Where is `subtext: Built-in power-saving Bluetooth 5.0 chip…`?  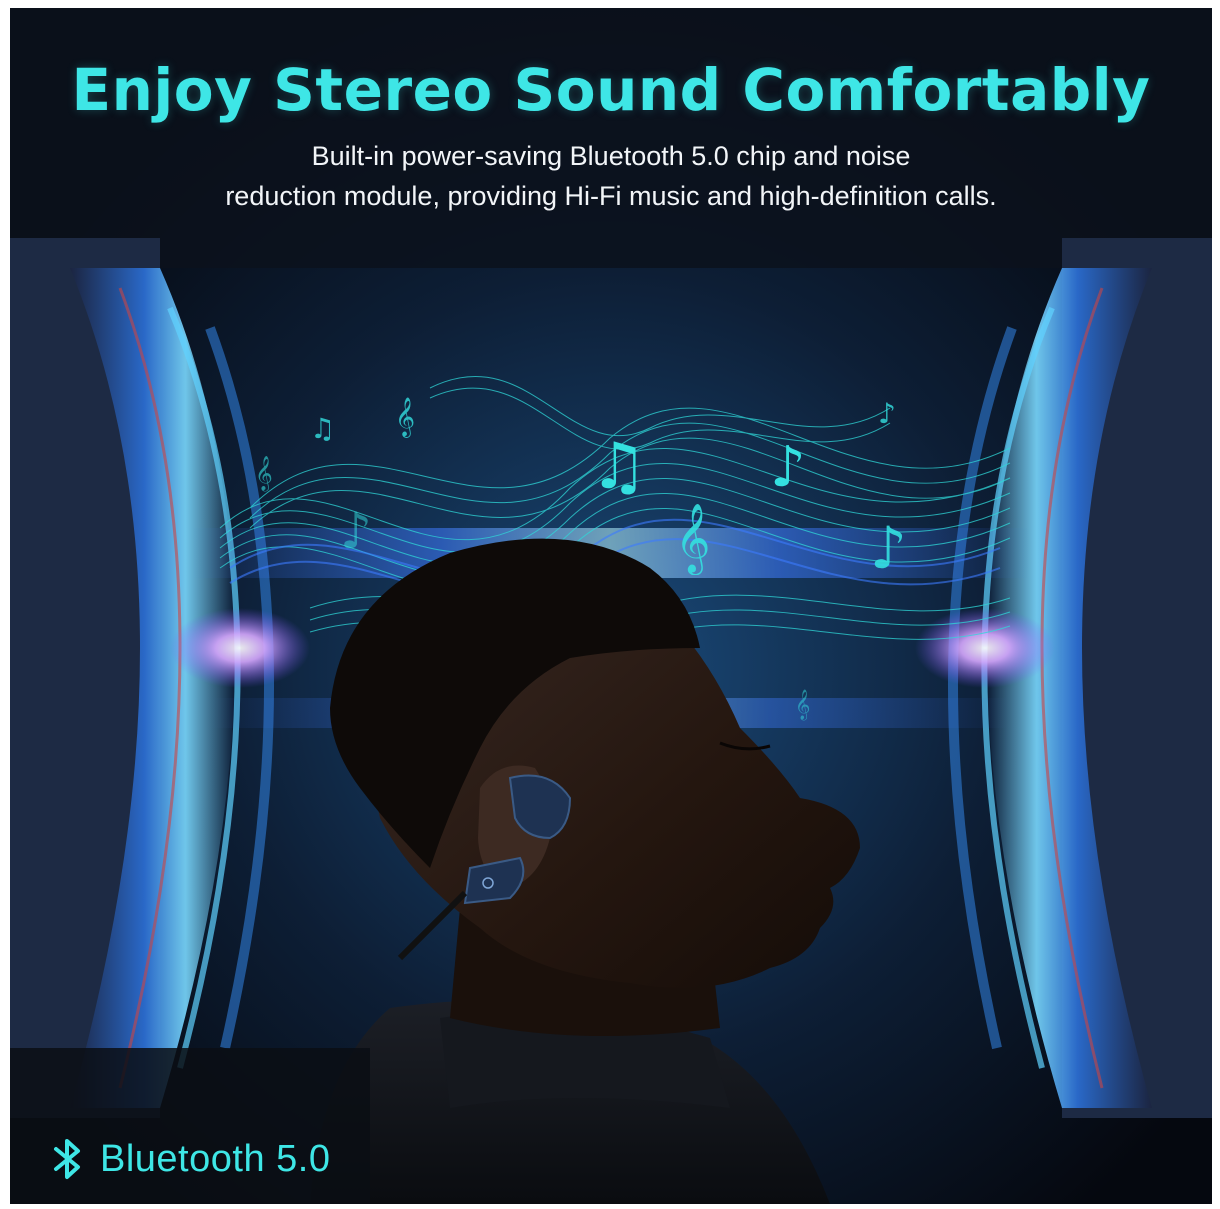 subtext: Built-in power-saving Bluetooth 5.0 chip… is located at coordinates (611, 176).